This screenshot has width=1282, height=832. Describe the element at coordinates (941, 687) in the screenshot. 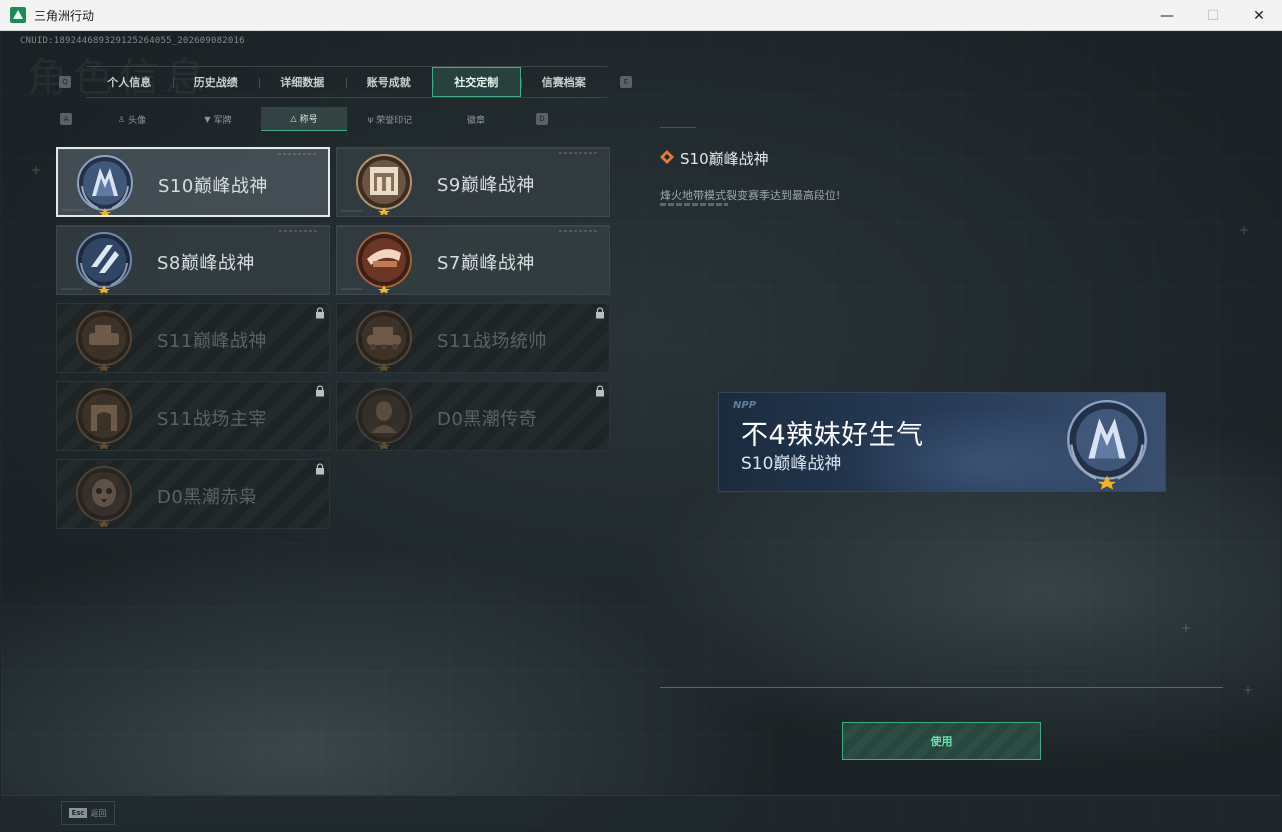

I see `action-divider` at that location.